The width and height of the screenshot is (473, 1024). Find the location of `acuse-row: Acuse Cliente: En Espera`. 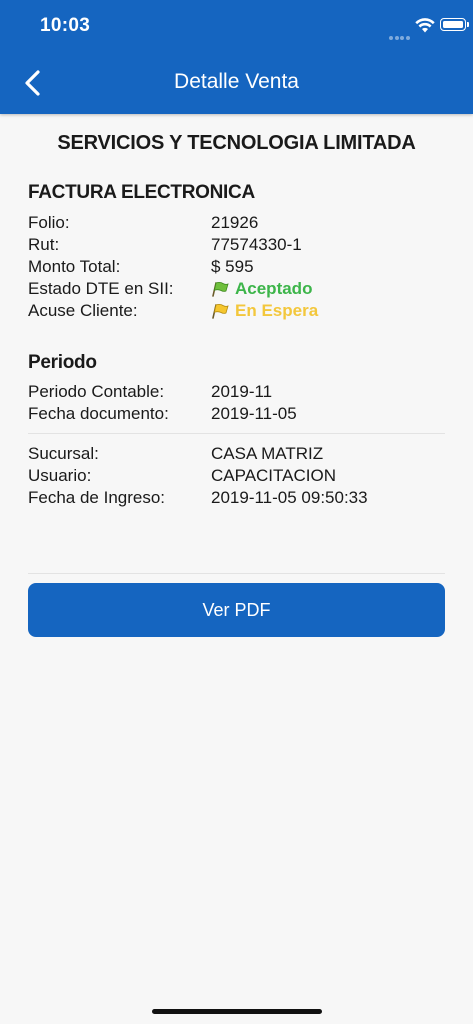

acuse-row: Acuse Cliente: En Espera is located at coordinates (238, 312).